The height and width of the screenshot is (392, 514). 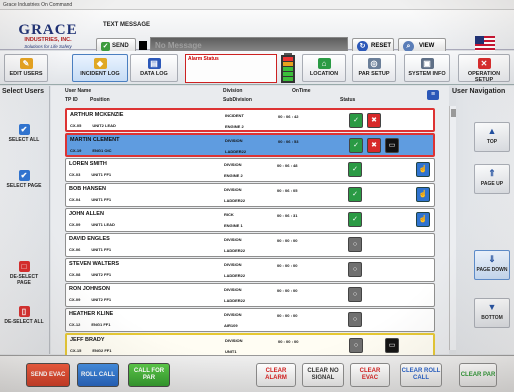 I want to click on logo-line-2: INDUSTRIES, INC., so click(x=48, y=40).